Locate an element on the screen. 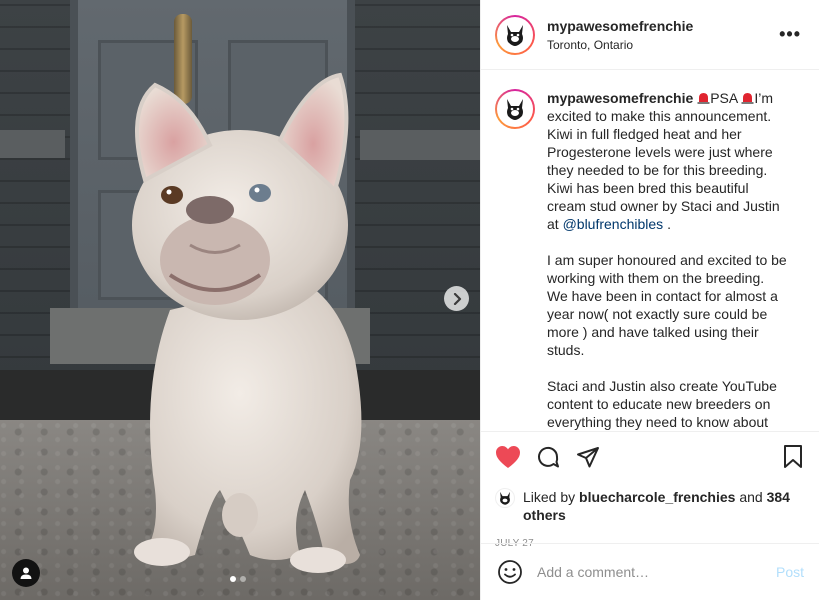  comment-bar: Post is located at coordinates (650, 571).